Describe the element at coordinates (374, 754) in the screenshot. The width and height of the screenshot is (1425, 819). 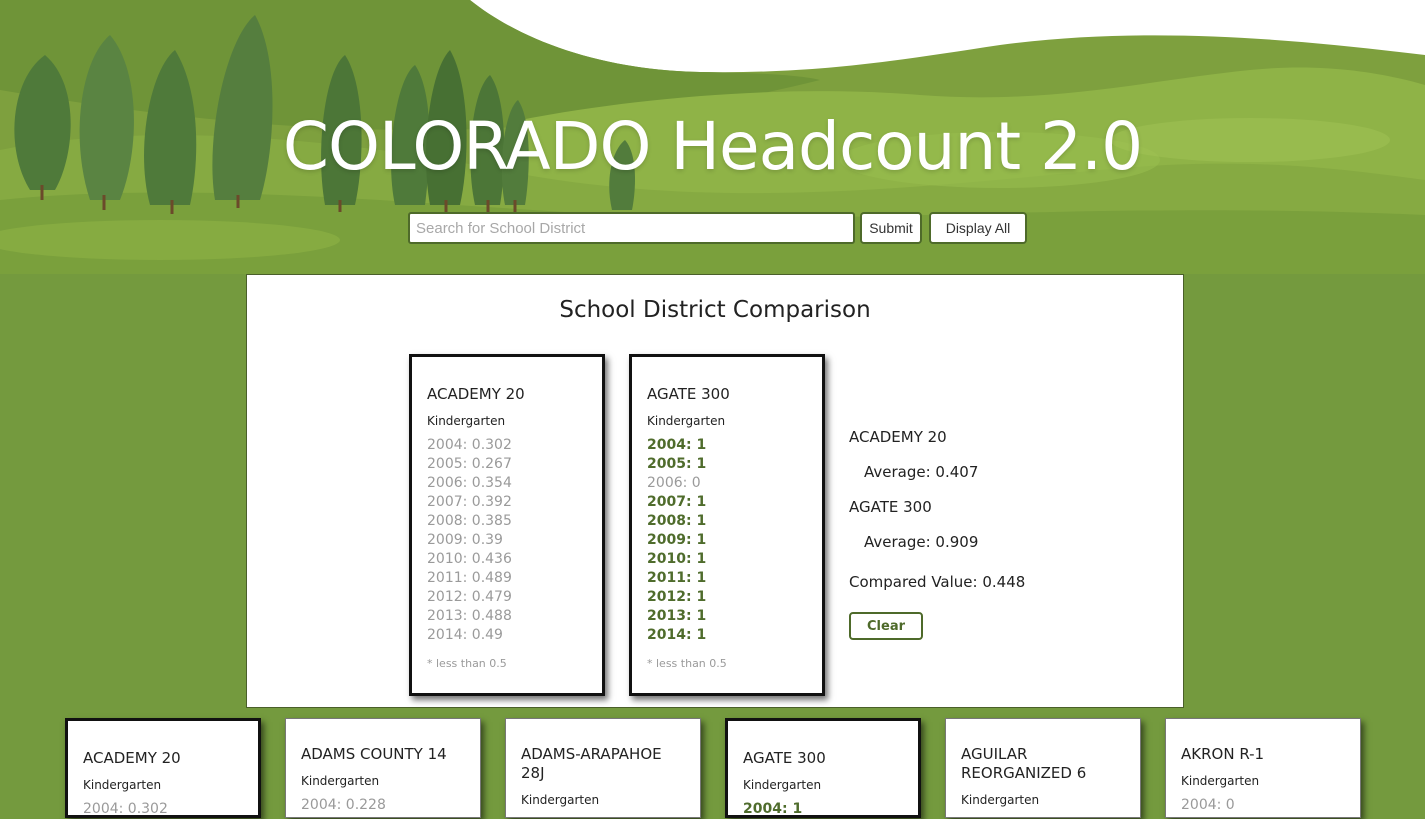
I see `district-name: ADAMS COUNTY 14` at that location.